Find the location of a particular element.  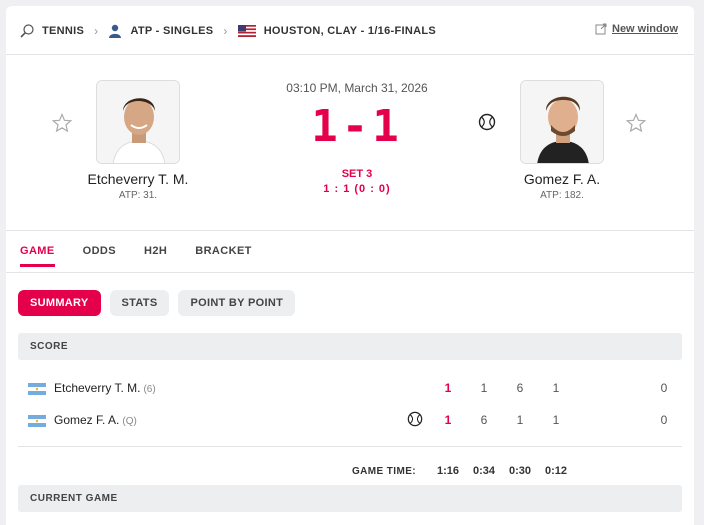

external-link-icon is located at coordinates (601, 29).